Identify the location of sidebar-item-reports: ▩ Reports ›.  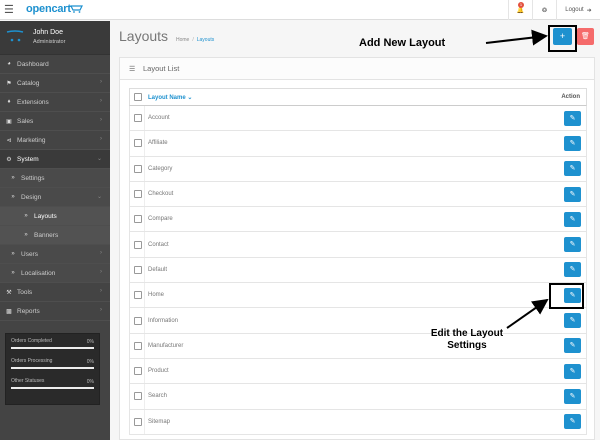
(55, 311).